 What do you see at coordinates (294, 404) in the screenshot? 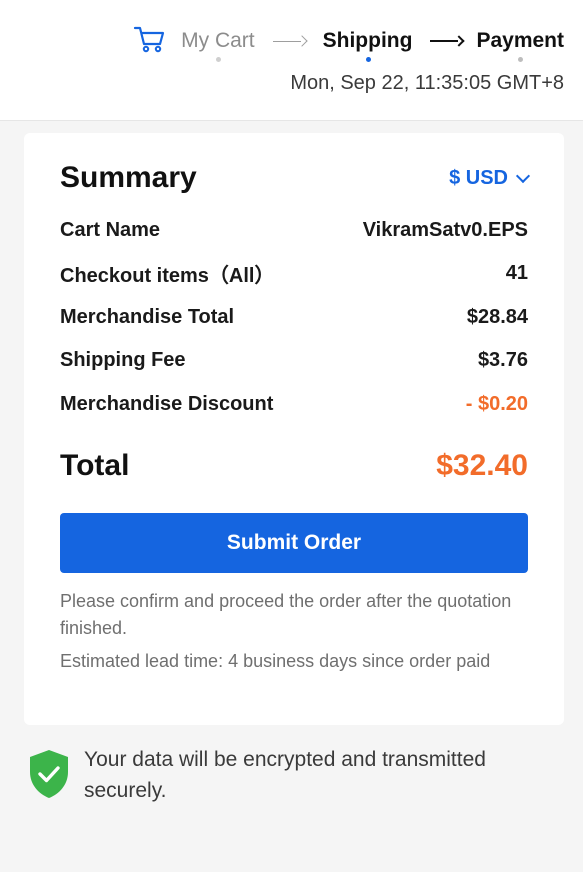
I see `summary-row-merchandise-discount: Merchandise Discount - $0.20` at bounding box center [294, 404].